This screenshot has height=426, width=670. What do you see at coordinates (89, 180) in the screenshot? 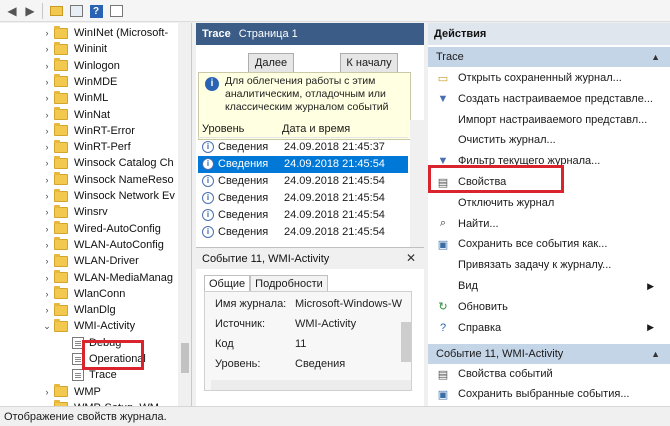
I see `tree-item: › Winsock NameReso` at bounding box center [89, 180].